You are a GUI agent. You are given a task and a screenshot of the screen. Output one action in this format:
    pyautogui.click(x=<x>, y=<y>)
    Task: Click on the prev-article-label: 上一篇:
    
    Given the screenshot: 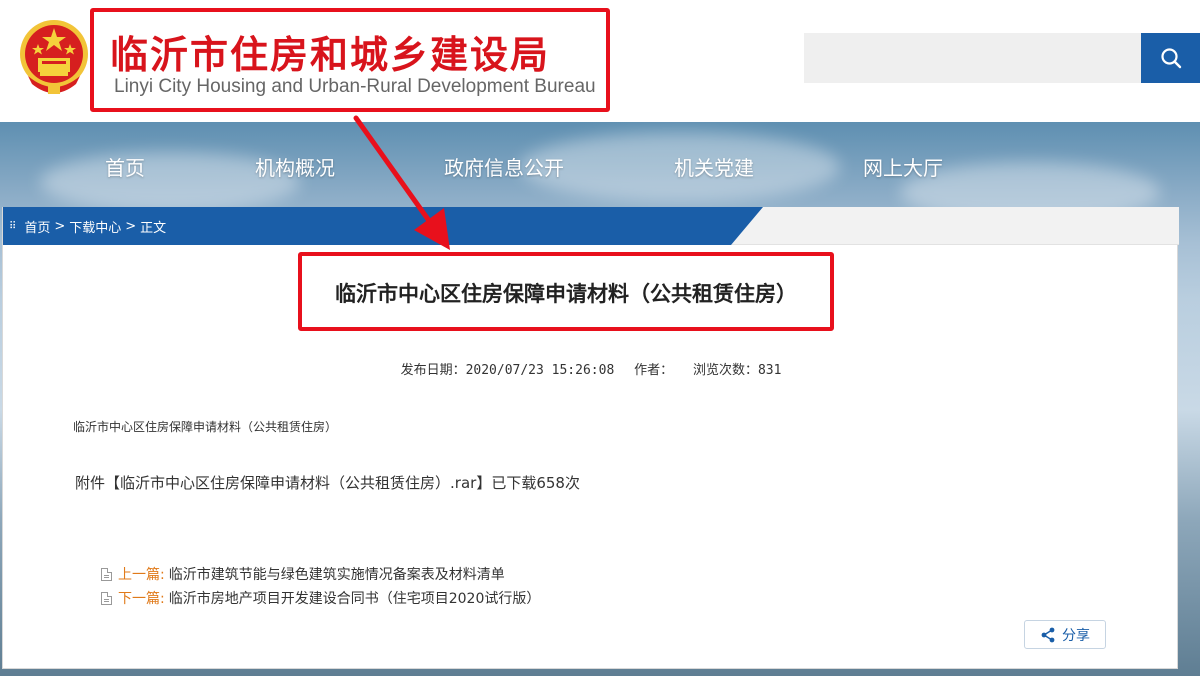 What is the action you would take?
    pyautogui.click(x=141, y=575)
    